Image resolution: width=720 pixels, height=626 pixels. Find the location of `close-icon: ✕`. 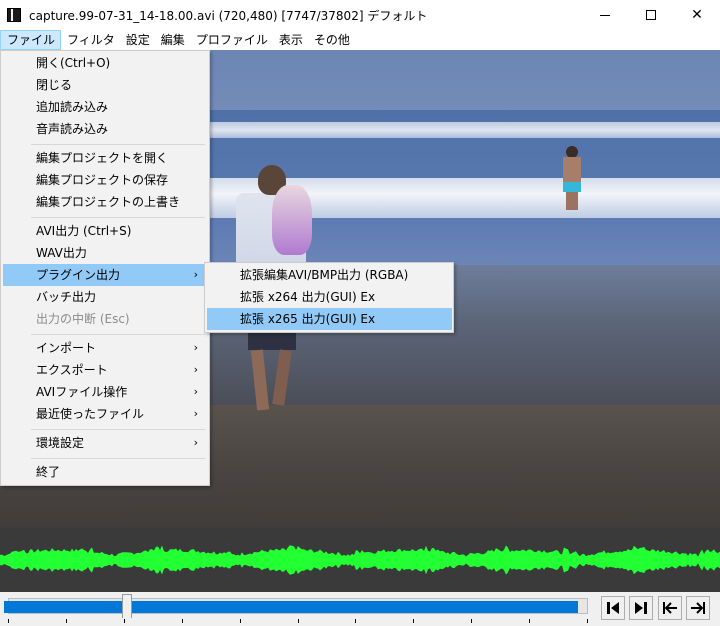

close-icon: ✕ is located at coordinates (697, 15).